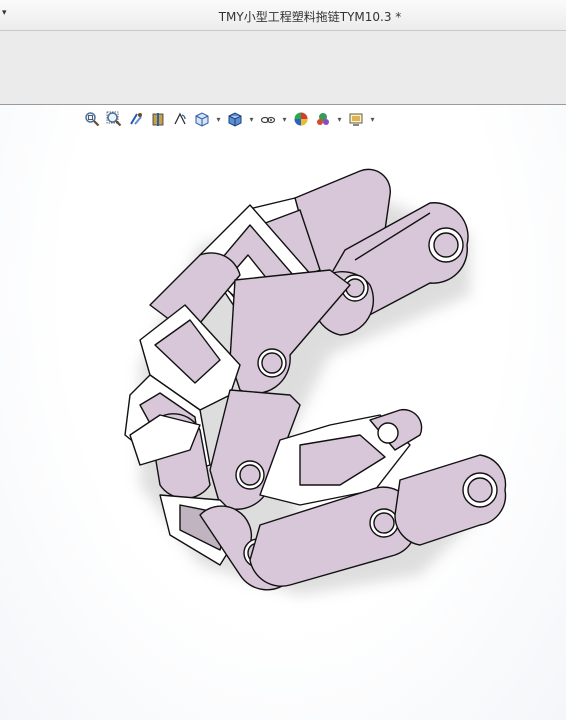 The width and height of the screenshot is (566, 720). What do you see at coordinates (310, 17) in the screenshot?
I see `window-title: TMY小型工程塑料拖链TYM10.3 *` at bounding box center [310, 17].